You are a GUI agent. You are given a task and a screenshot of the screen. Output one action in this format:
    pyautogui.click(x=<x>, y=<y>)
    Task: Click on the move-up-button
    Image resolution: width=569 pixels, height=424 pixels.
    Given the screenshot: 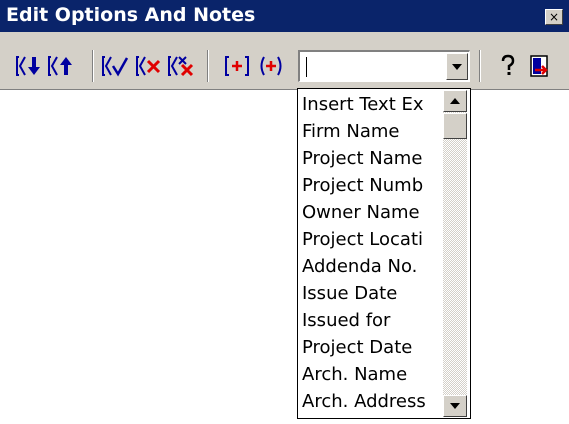 What is the action you would take?
    pyautogui.click(x=61, y=66)
    